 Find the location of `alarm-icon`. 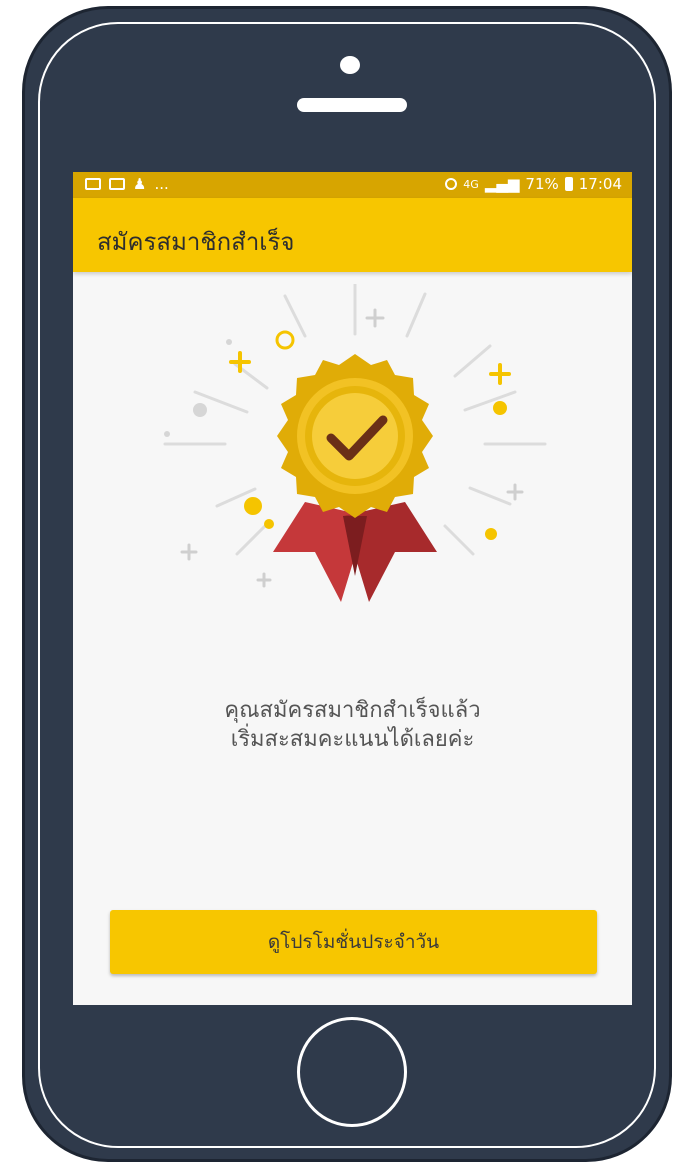

alarm-icon is located at coordinates (451, 184).